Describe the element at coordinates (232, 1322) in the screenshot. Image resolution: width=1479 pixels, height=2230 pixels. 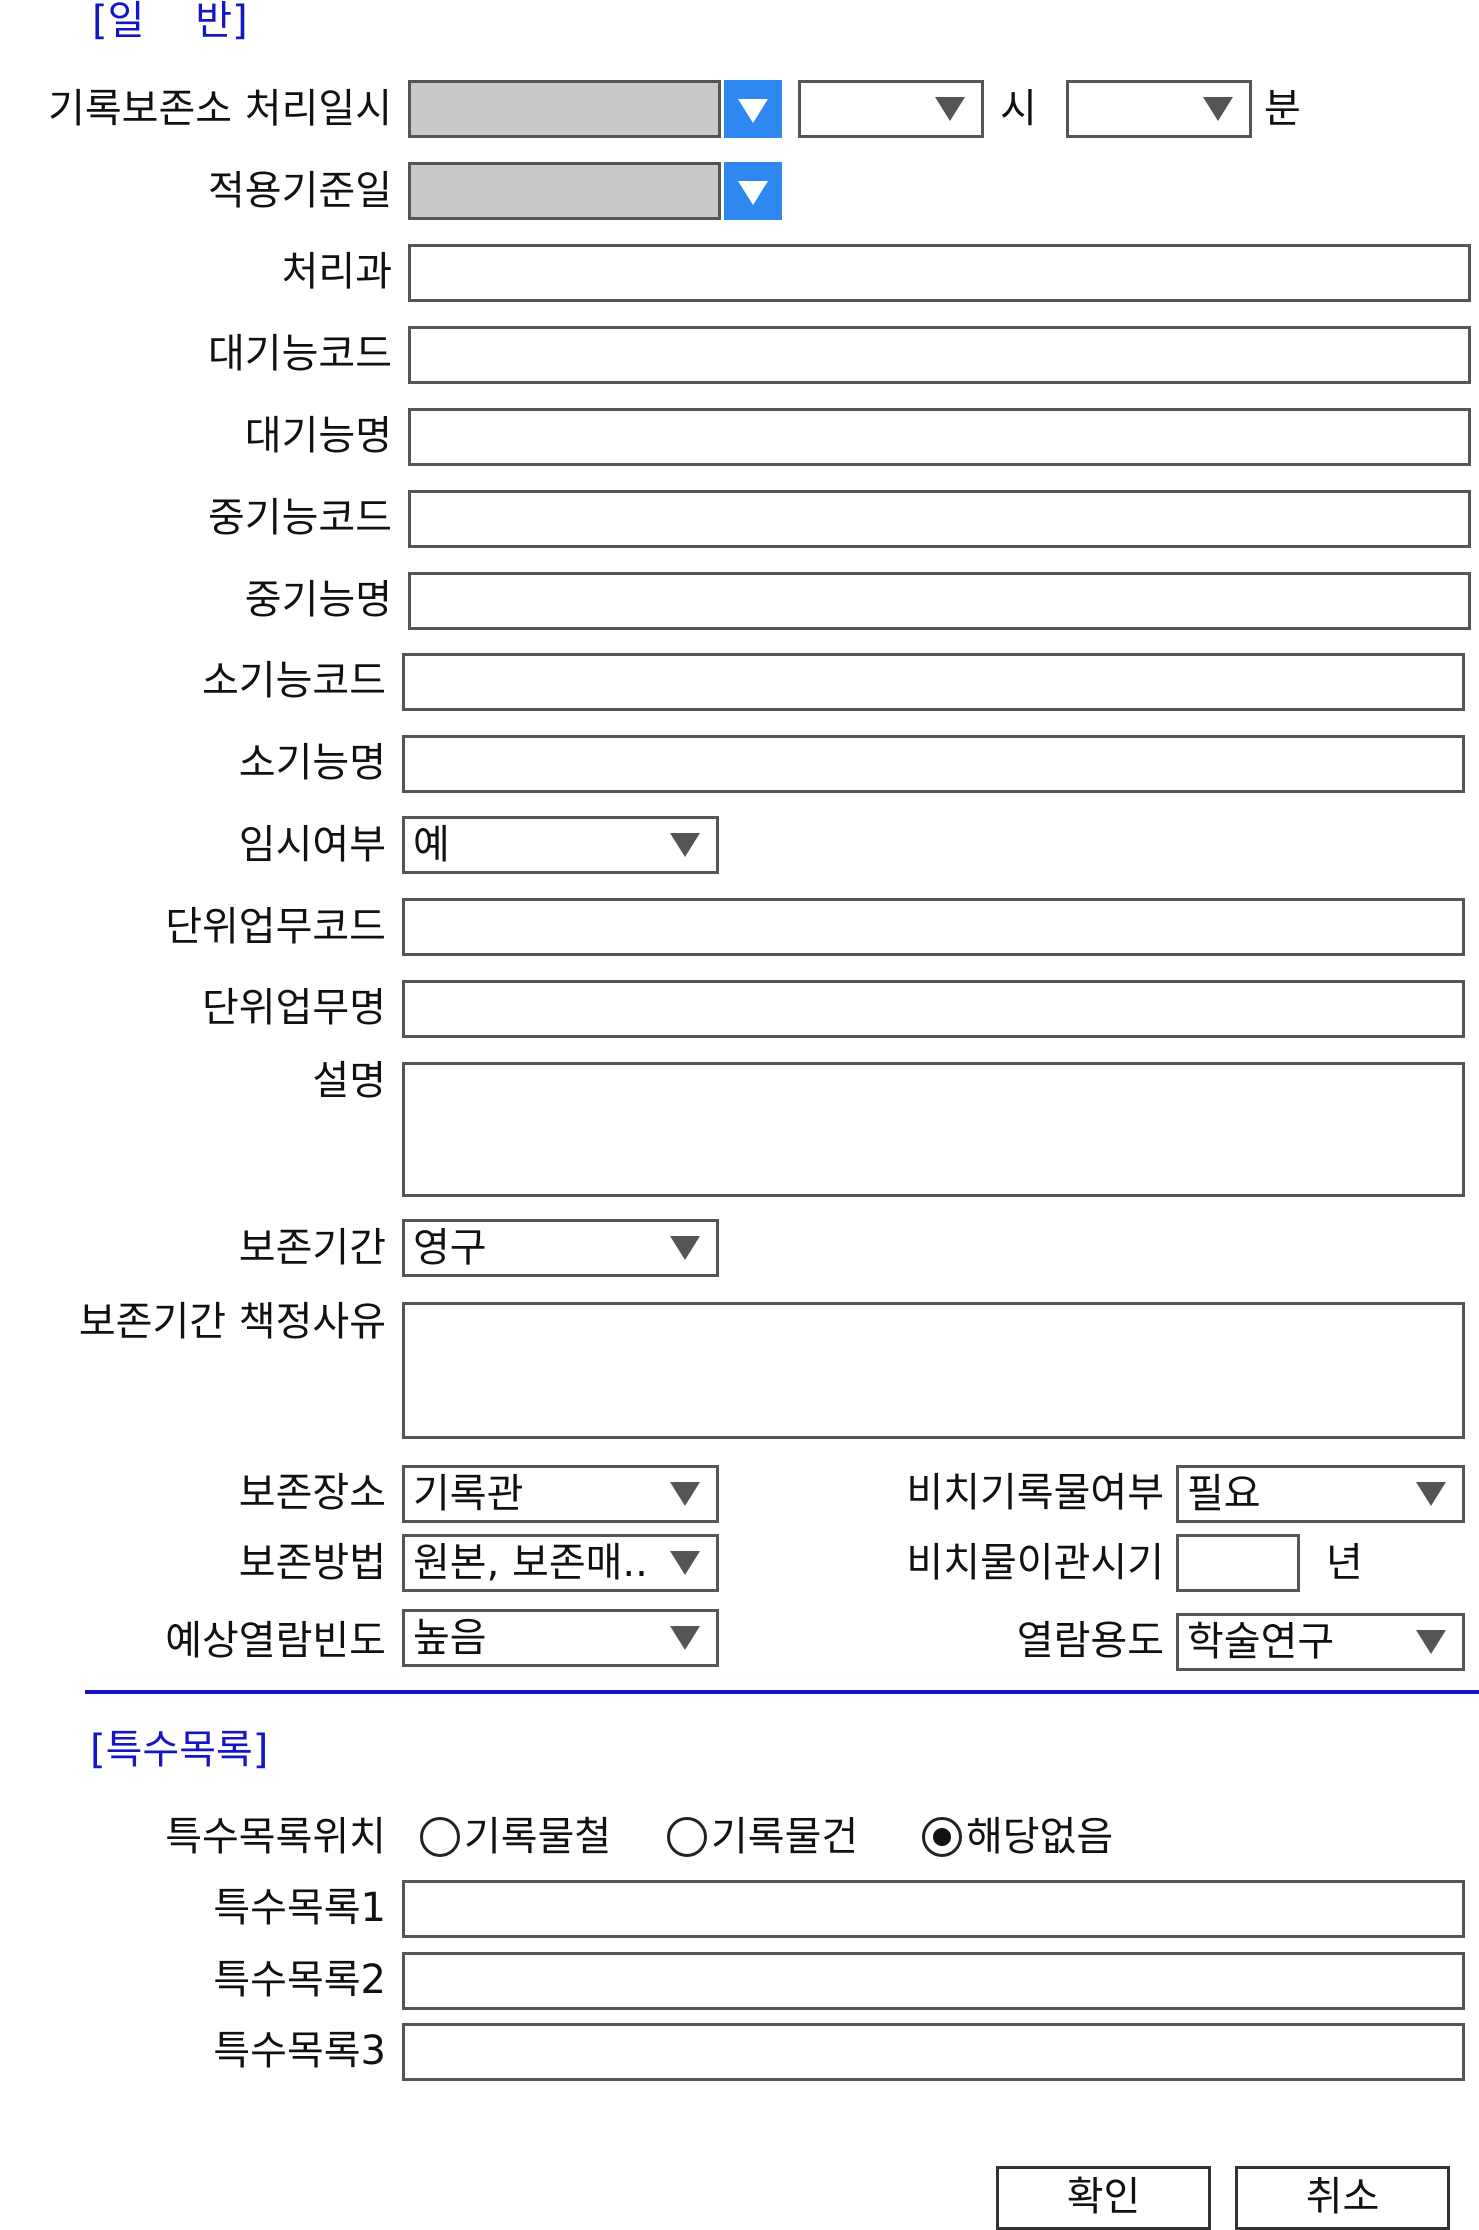
I see `label-retention-reason: 보존기간 책정사유` at that location.